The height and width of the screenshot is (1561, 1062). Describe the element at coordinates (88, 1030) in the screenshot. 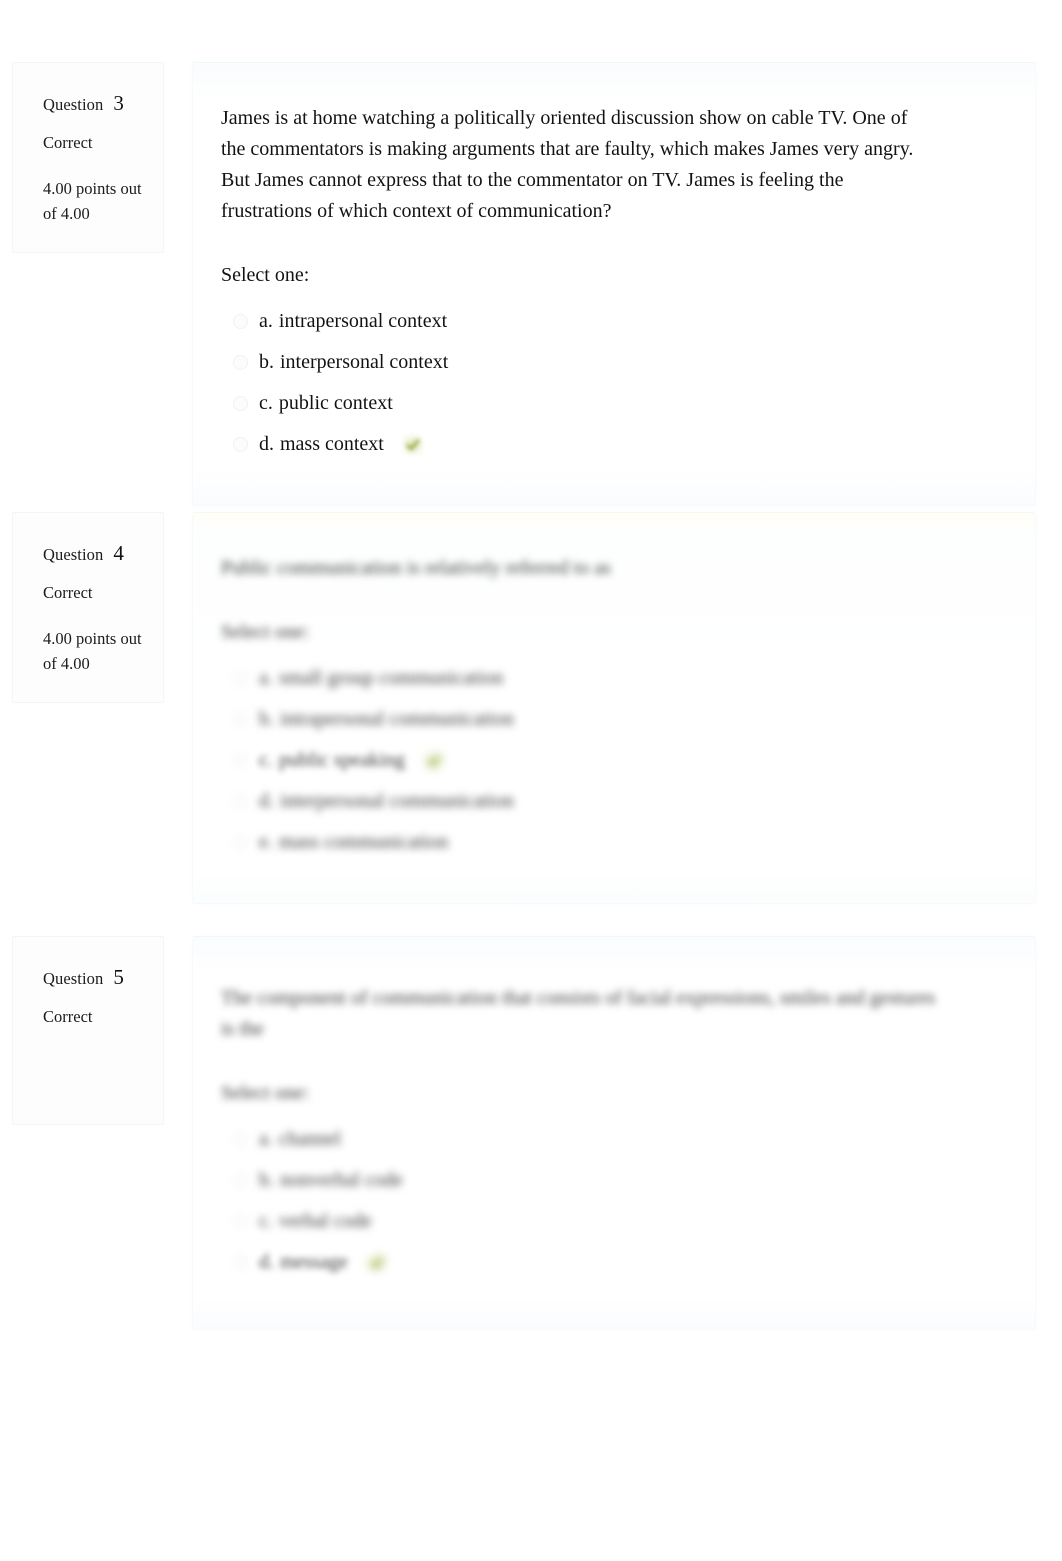

I see `question-info-panel-5: Question 5 Correct` at that location.